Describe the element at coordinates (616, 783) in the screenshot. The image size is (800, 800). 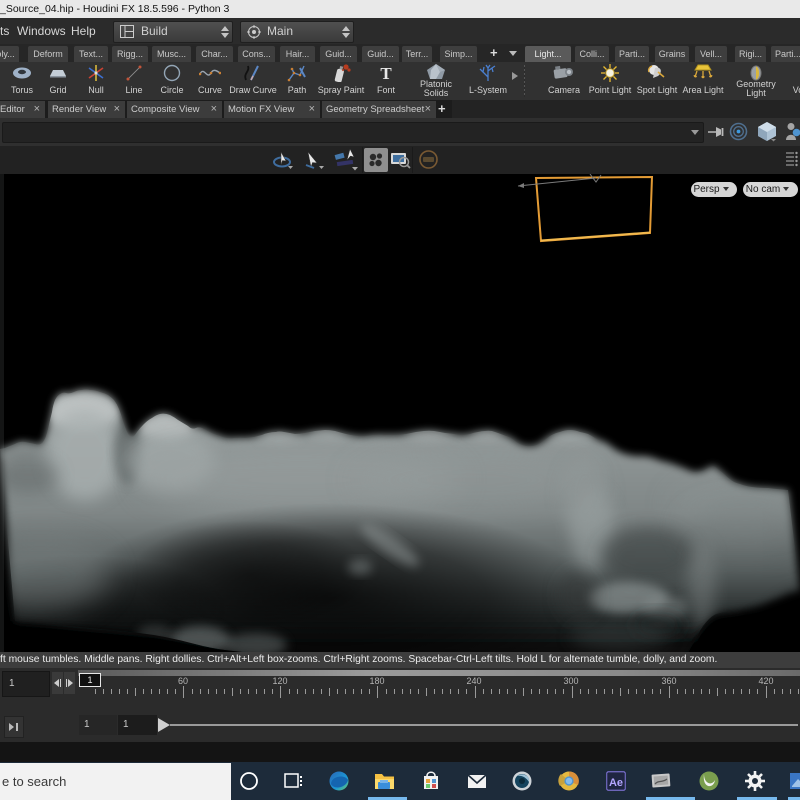
I see `svg-text: Ae` at that location.